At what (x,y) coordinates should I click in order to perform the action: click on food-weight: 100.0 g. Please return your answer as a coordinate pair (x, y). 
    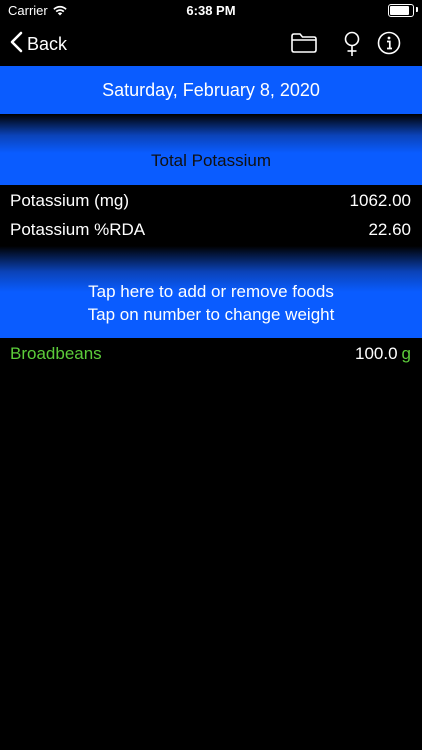
    Looking at the image, I should click on (383, 354).